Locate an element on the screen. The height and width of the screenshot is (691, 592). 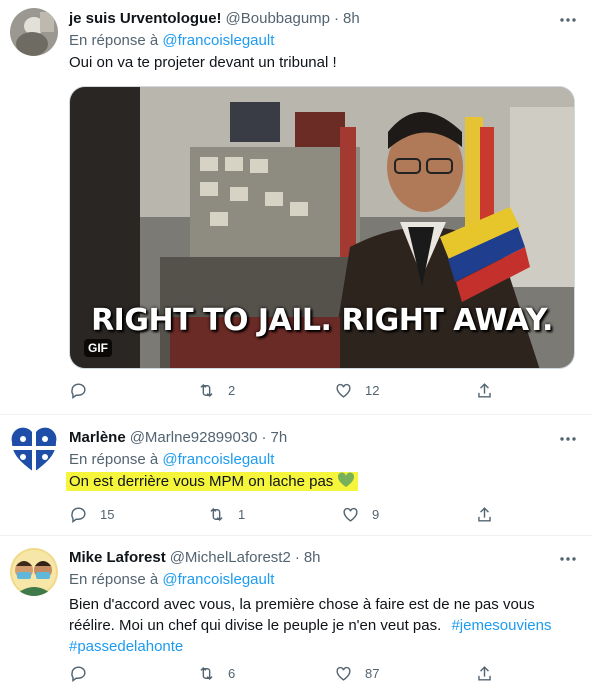
hashtag-link: #jemesouviens is located at coordinates (501, 625).